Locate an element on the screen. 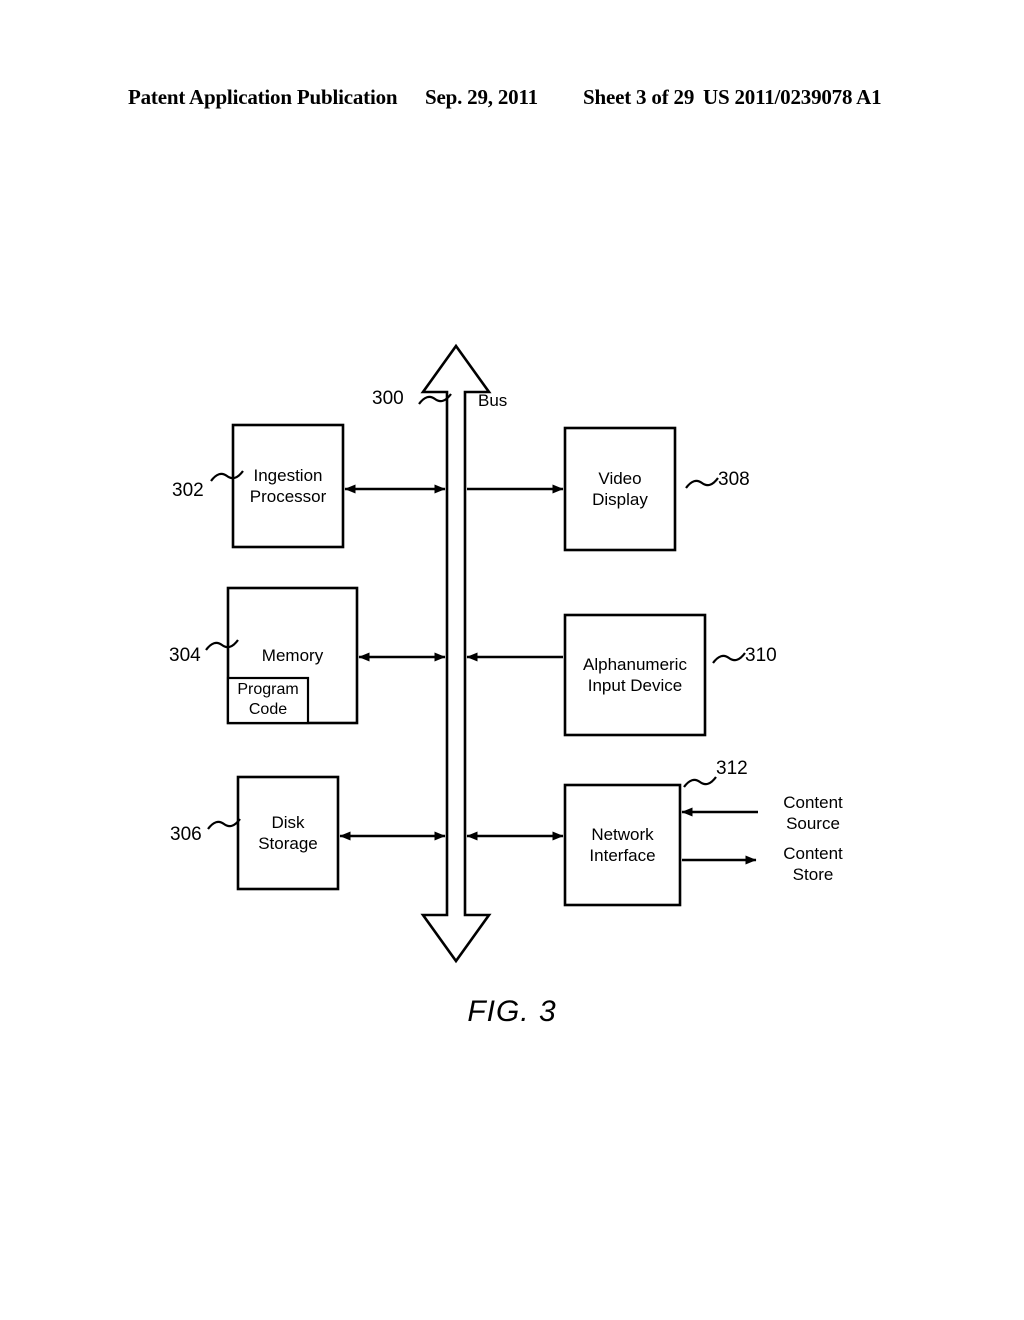 This screenshot has height=1320, width=1024. label-disk-storage: Disk Storage is located at coordinates (288, 833).